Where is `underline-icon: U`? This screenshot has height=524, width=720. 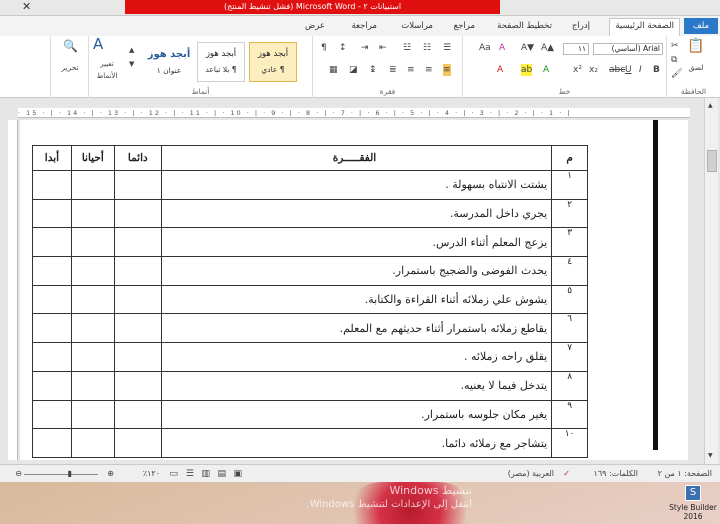 underline-icon: U is located at coordinates (628, 70).